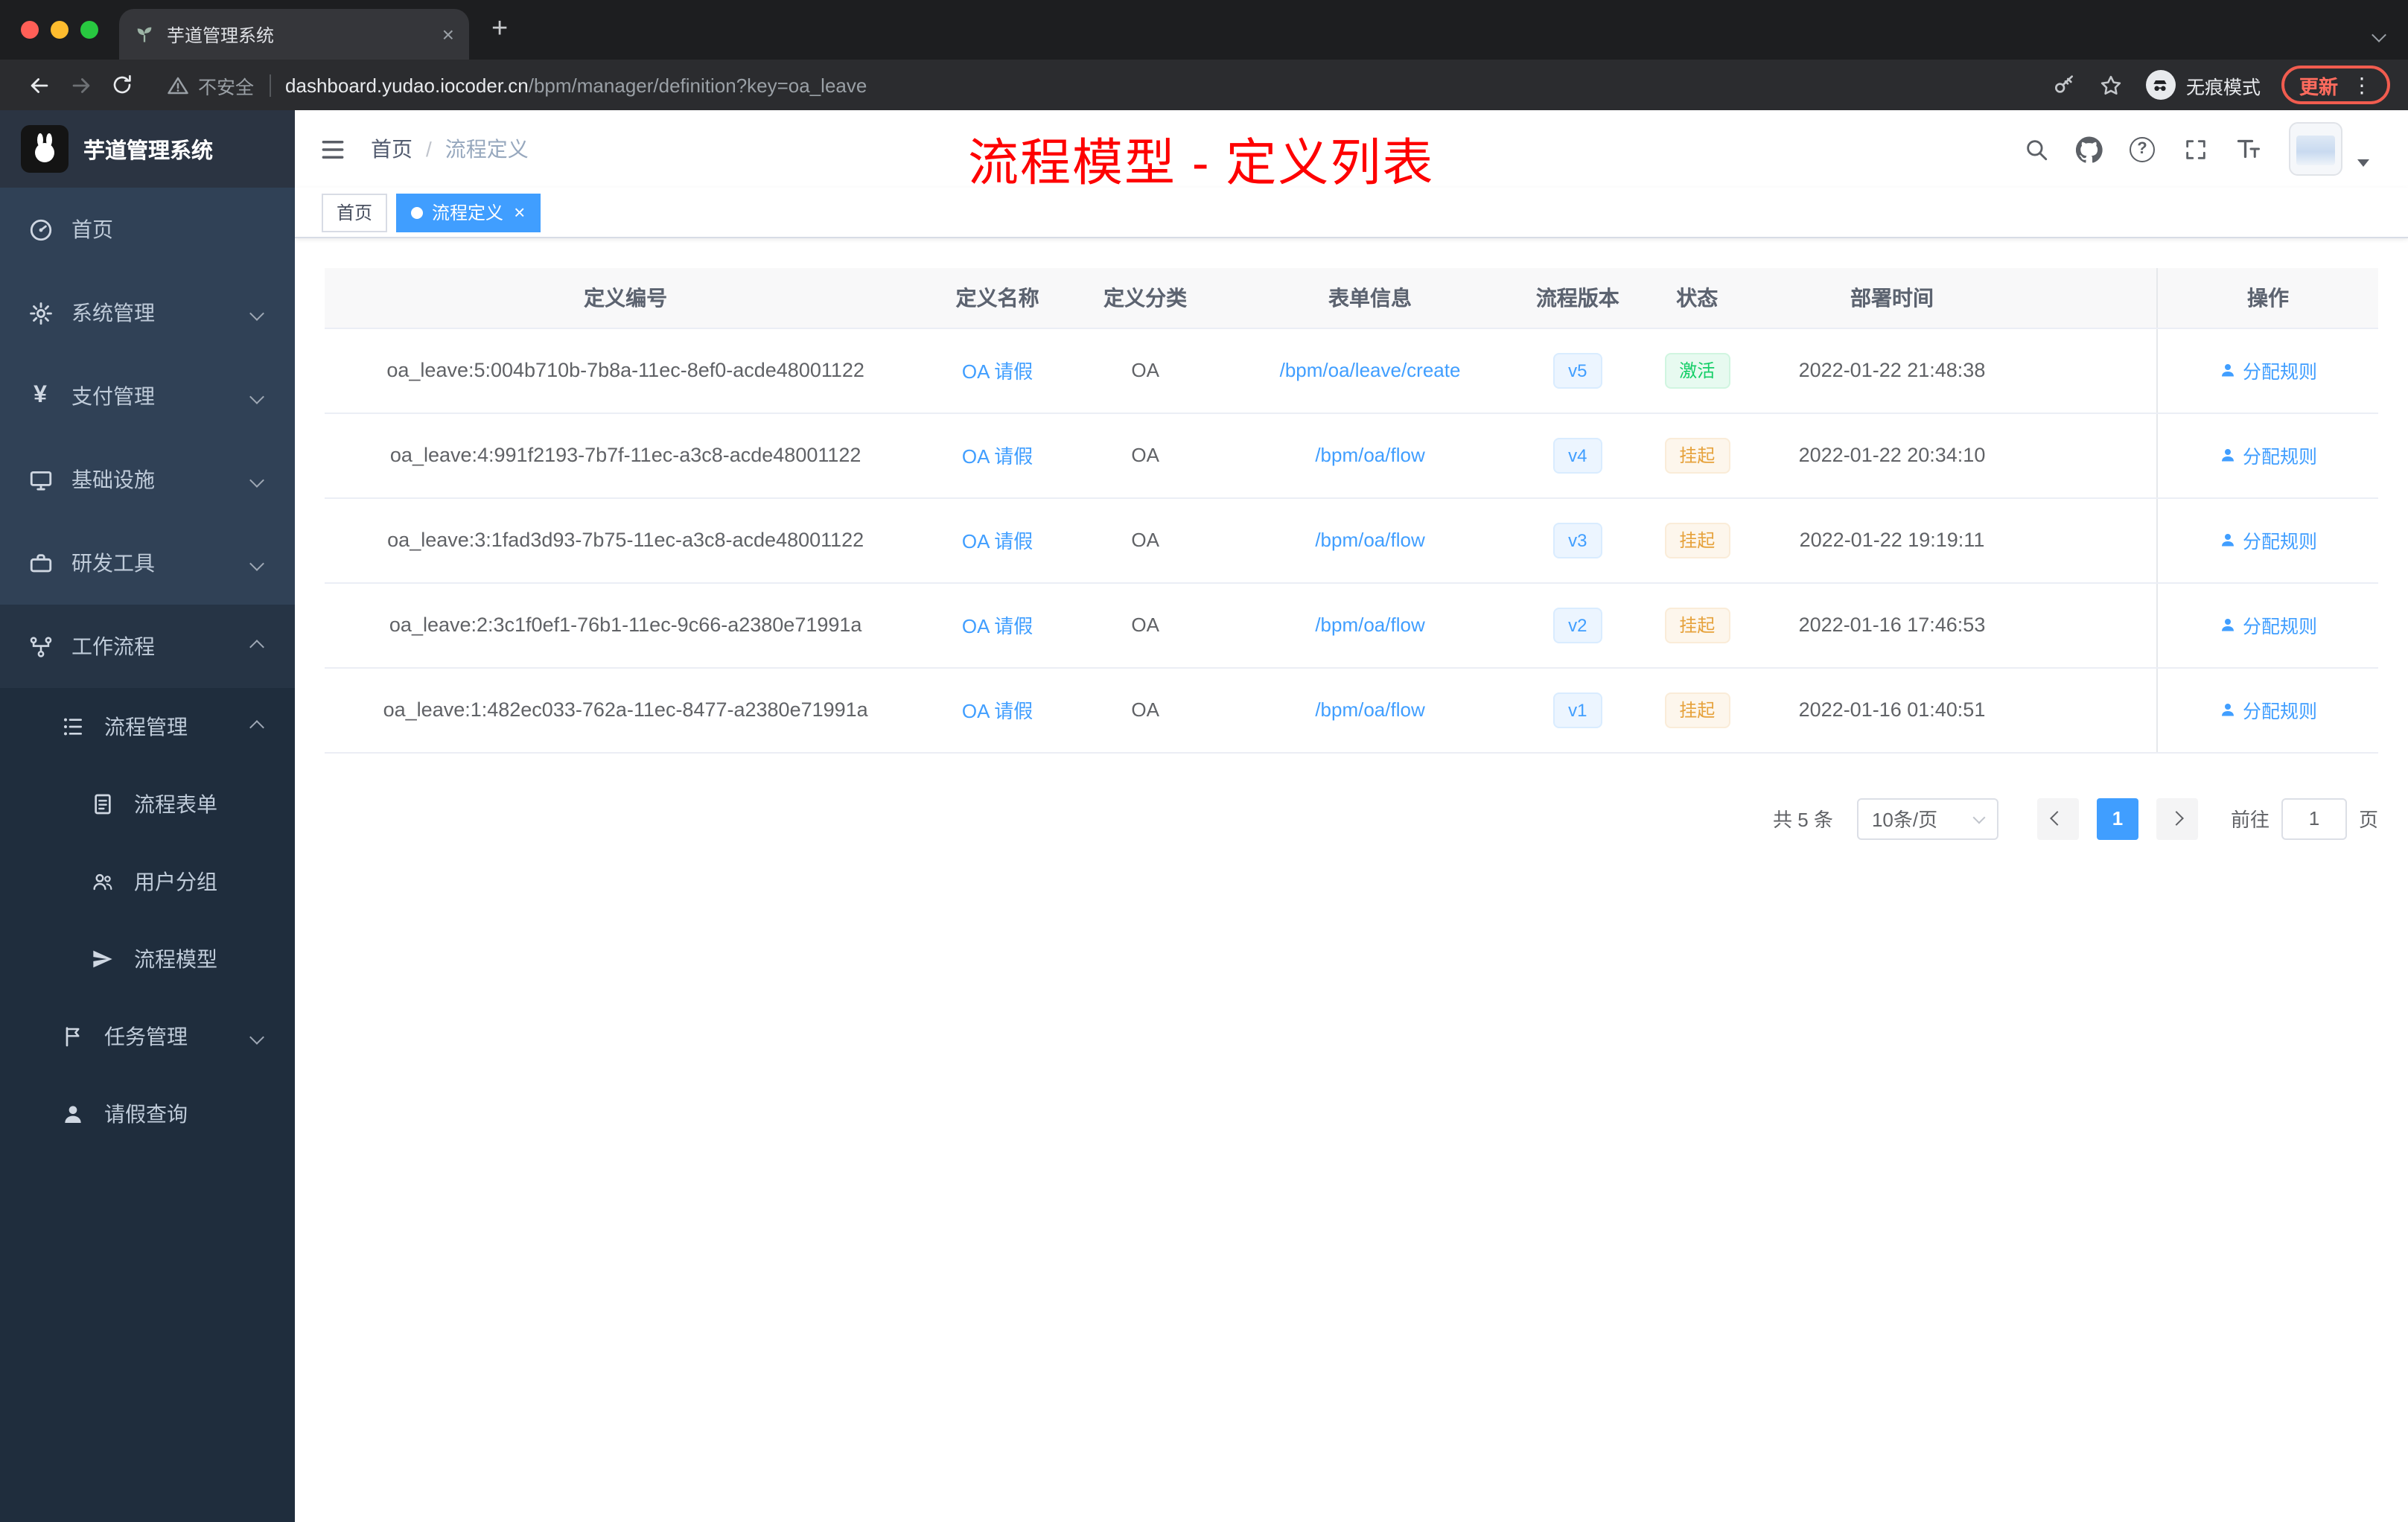  Describe the element at coordinates (1577, 625) in the screenshot. I see `version-badge: v2` at that location.